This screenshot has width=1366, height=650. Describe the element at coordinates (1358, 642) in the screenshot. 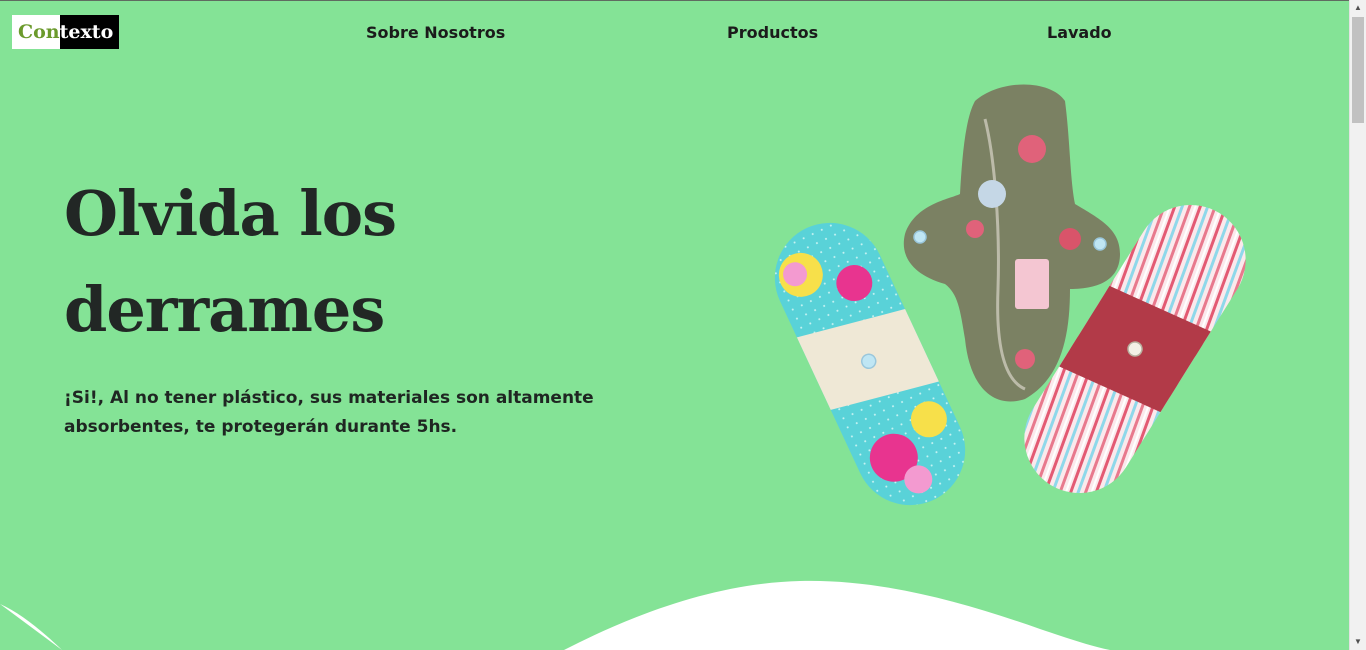

I see `triangle-down-icon: ▼` at that location.